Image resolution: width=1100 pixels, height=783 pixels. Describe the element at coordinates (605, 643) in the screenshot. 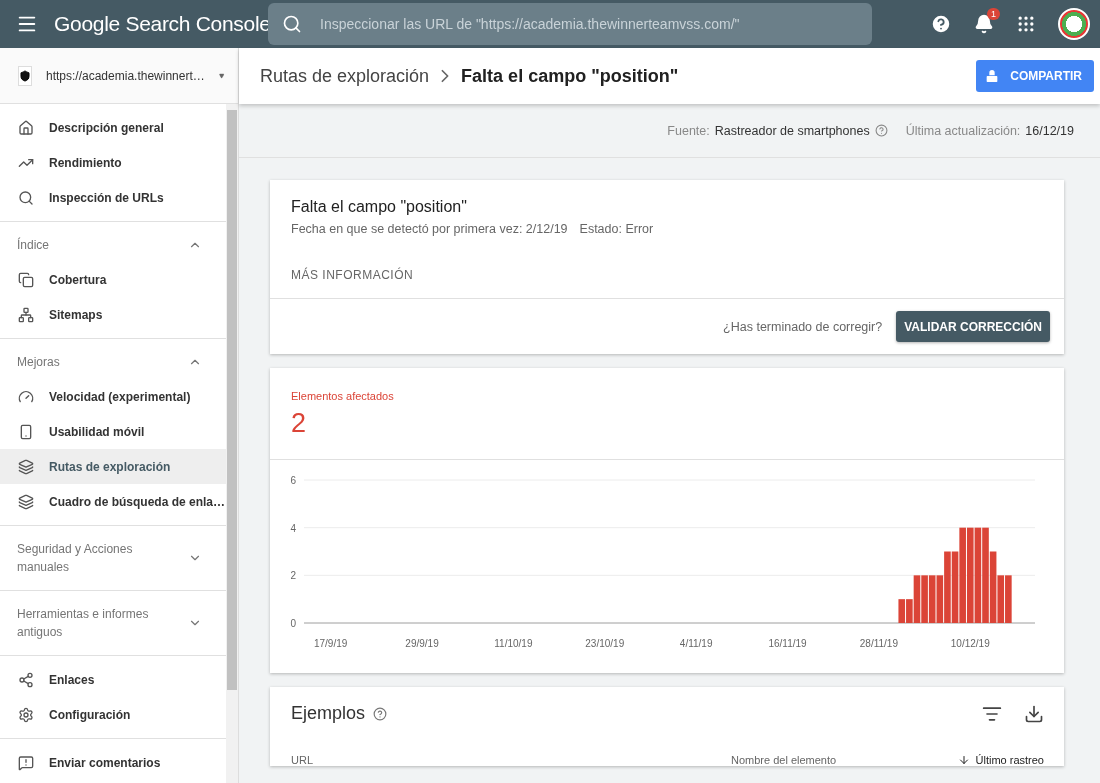

I see `axis-label: 23/10/19` at that location.